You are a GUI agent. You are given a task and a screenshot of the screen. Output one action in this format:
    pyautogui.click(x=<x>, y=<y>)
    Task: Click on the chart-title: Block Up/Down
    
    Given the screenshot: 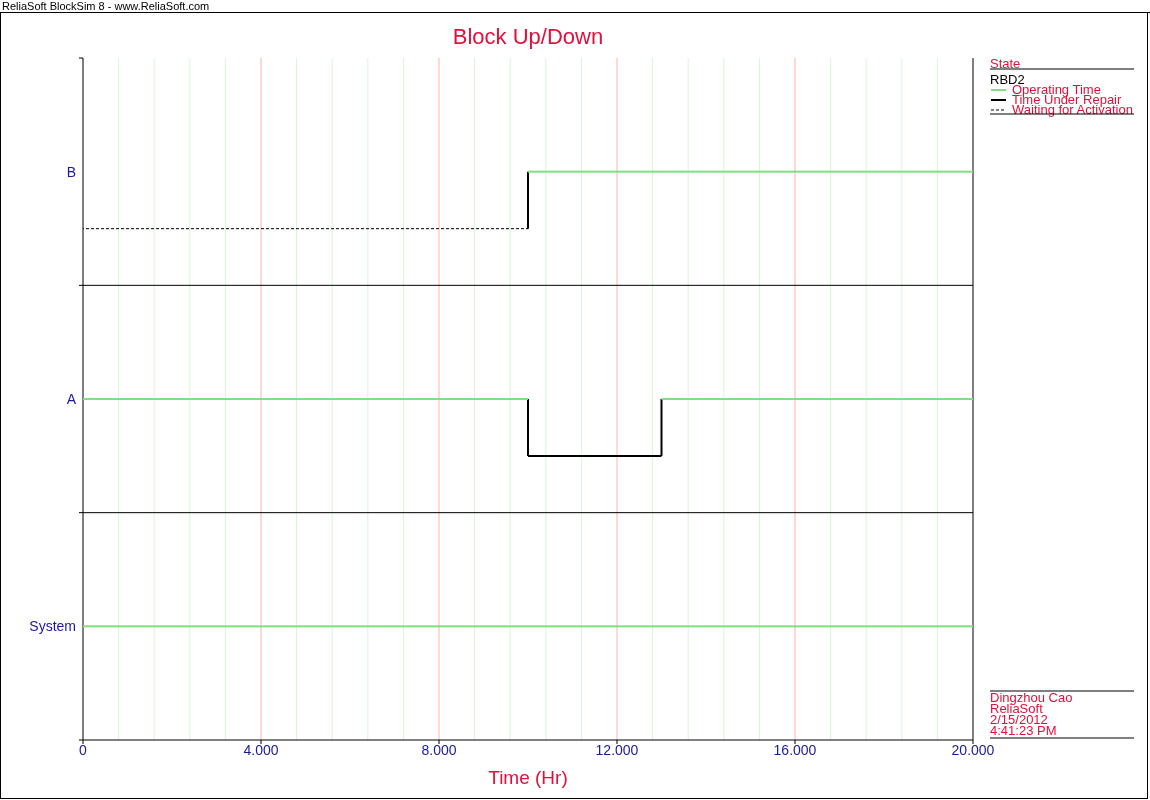 What is the action you would take?
    pyautogui.click(x=528, y=36)
    